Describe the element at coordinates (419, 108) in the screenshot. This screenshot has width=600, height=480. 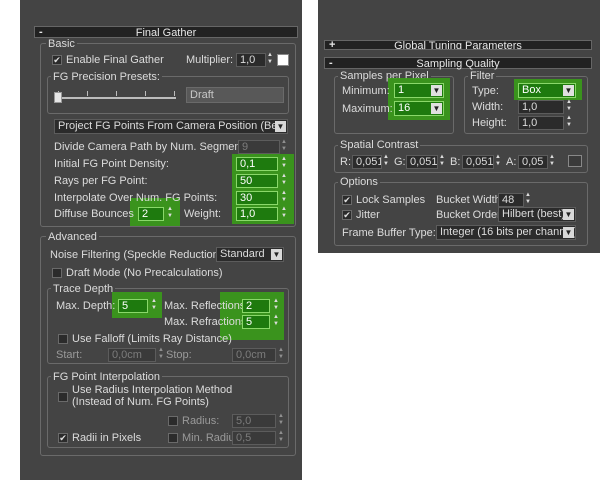
I see `maximum-dropdown: 16 ▼` at that location.